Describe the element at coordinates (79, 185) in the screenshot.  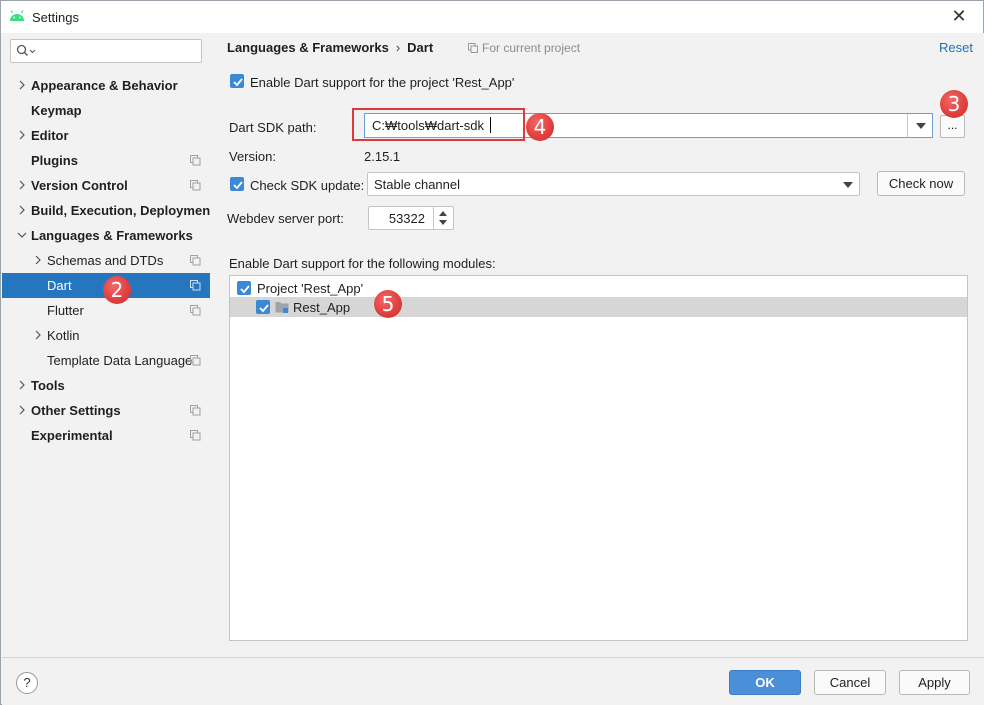
I see `sidebar-item-label: Version Control` at that location.